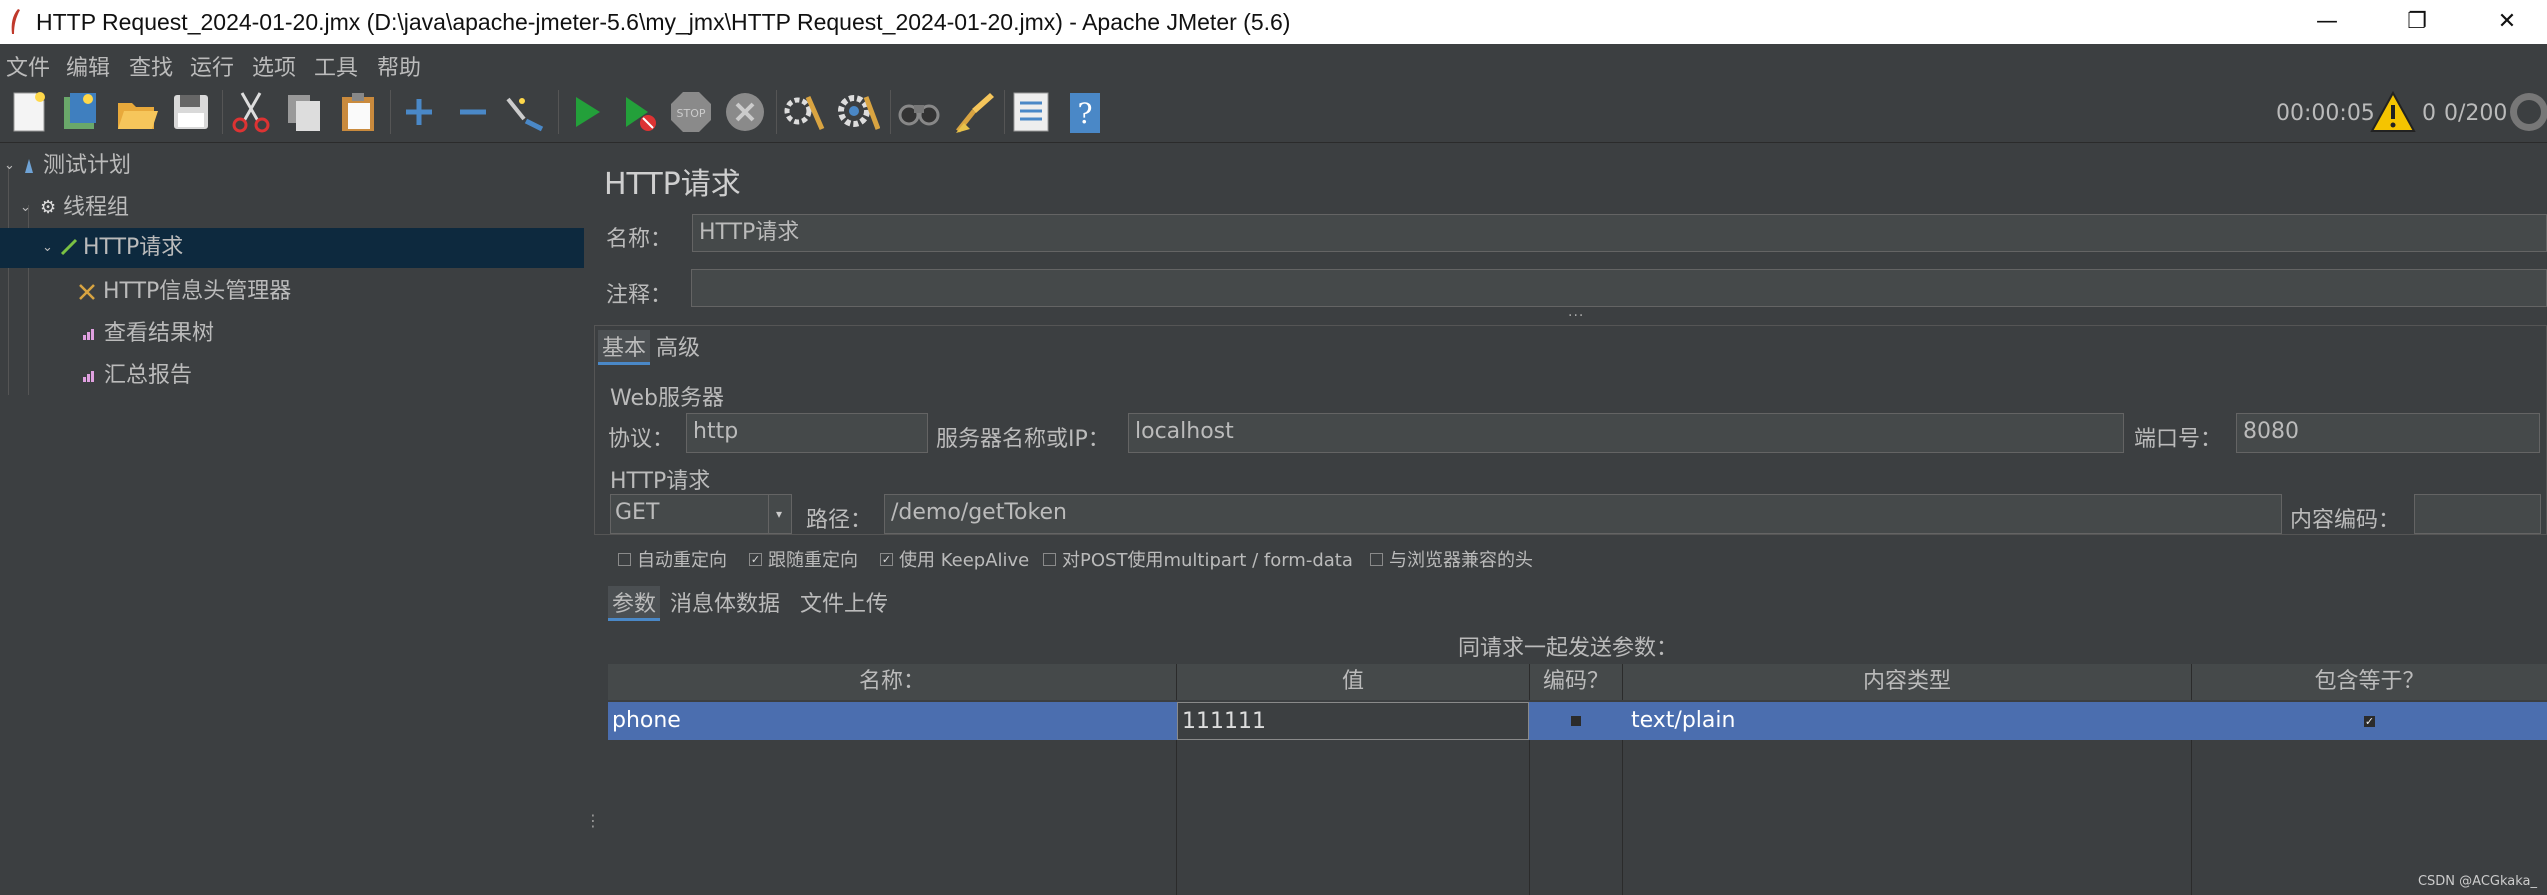 This screenshot has width=2547, height=895. What do you see at coordinates (305, 112) in the screenshot?
I see `copy-icon` at bounding box center [305, 112].